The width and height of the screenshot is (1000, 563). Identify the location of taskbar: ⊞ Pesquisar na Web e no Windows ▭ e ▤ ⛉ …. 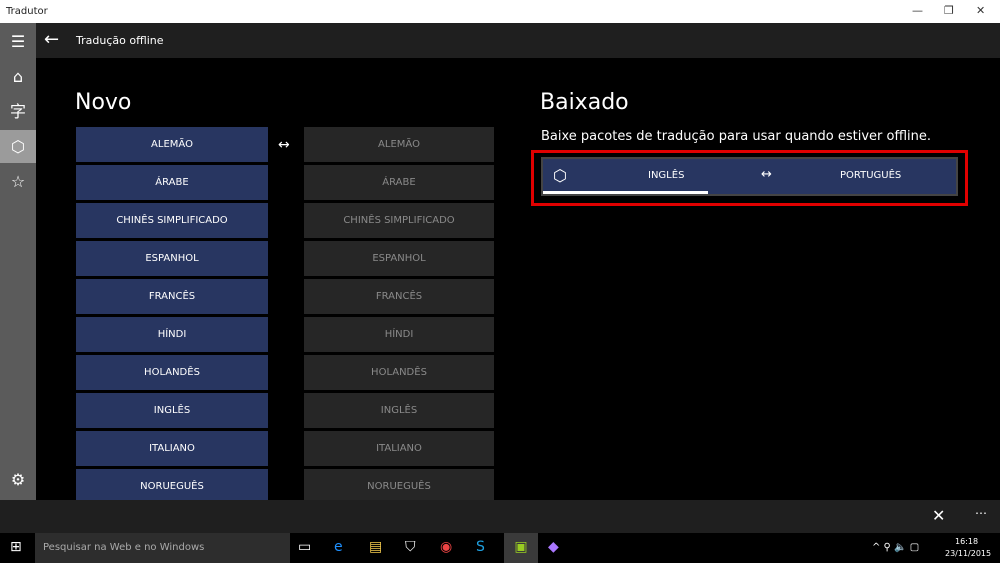
(500, 548).